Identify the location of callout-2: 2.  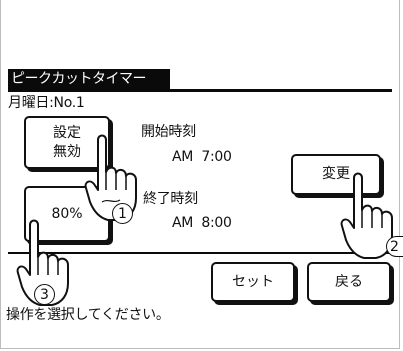
(394, 246).